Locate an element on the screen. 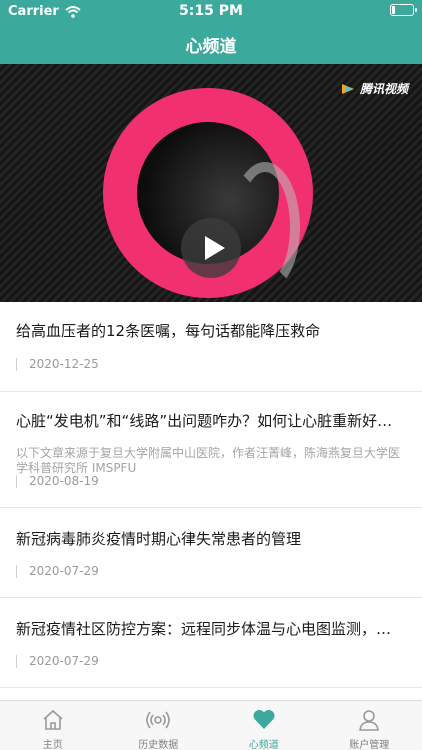  header: Carrier 5:15 PM 心频道 is located at coordinates (211, 32).